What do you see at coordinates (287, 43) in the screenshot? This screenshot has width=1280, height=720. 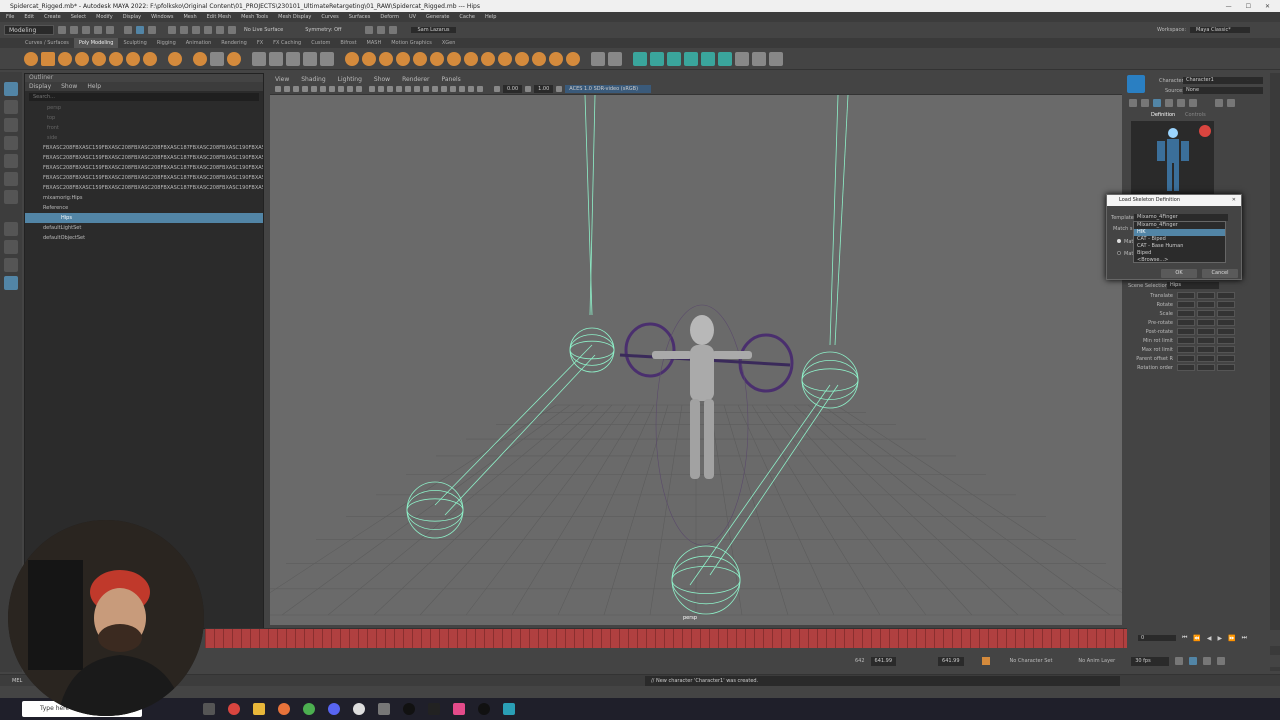 I see `shelf-tab: FX Caching` at bounding box center [287, 43].